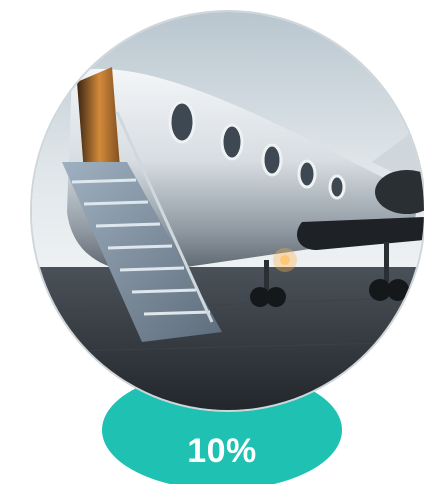  I want to click on discount-label: 10%, so click(222, 451).